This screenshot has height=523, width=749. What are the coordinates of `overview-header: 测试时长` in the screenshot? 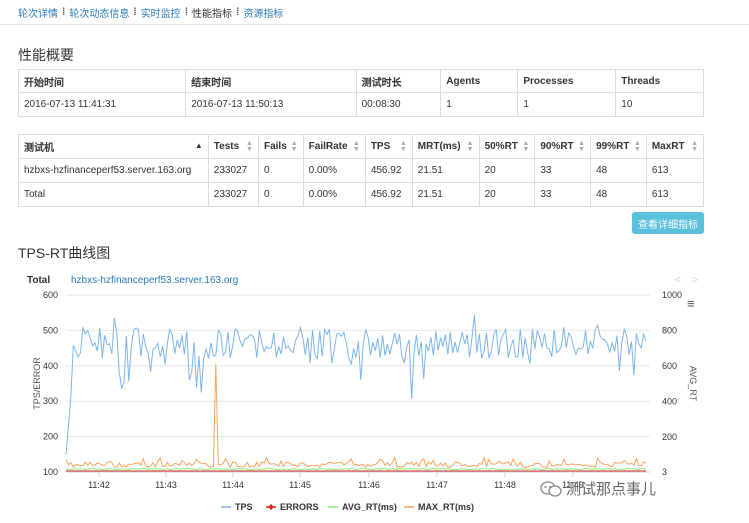 It's located at (398, 81).